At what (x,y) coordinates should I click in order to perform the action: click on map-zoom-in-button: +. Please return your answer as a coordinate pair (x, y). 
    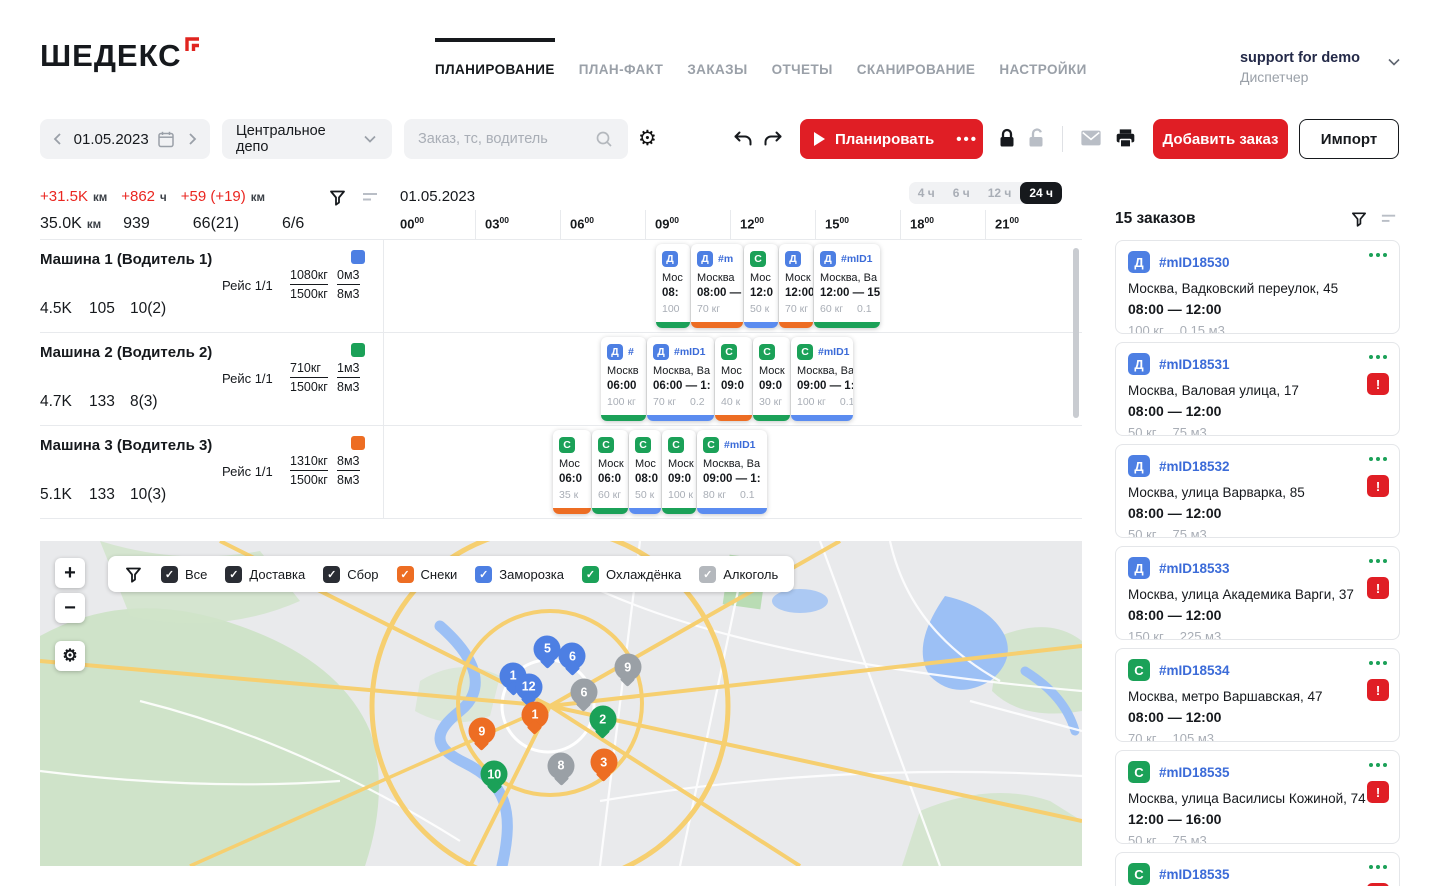
    Looking at the image, I should click on (70, 573).